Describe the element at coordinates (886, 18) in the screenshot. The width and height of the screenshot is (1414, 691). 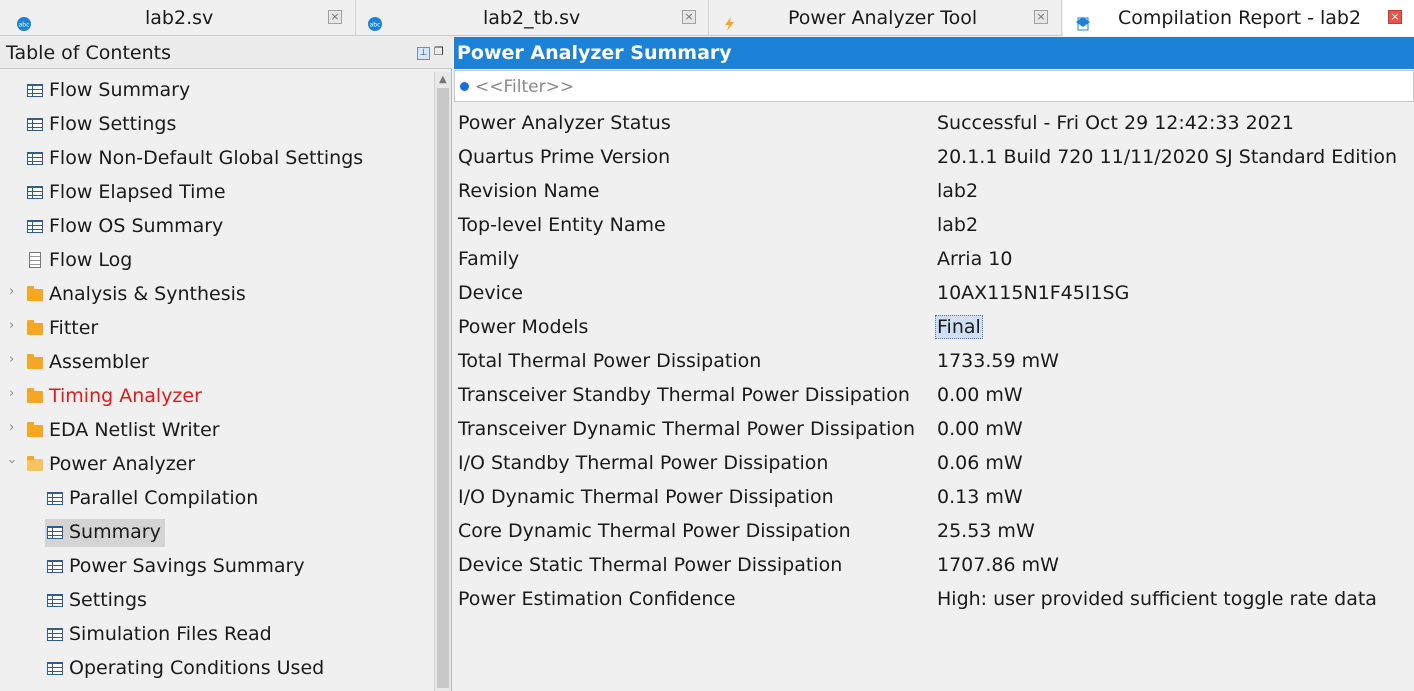
I see `tab-power-analyzer-tool: Power Analyzer Tool ×` at that location.